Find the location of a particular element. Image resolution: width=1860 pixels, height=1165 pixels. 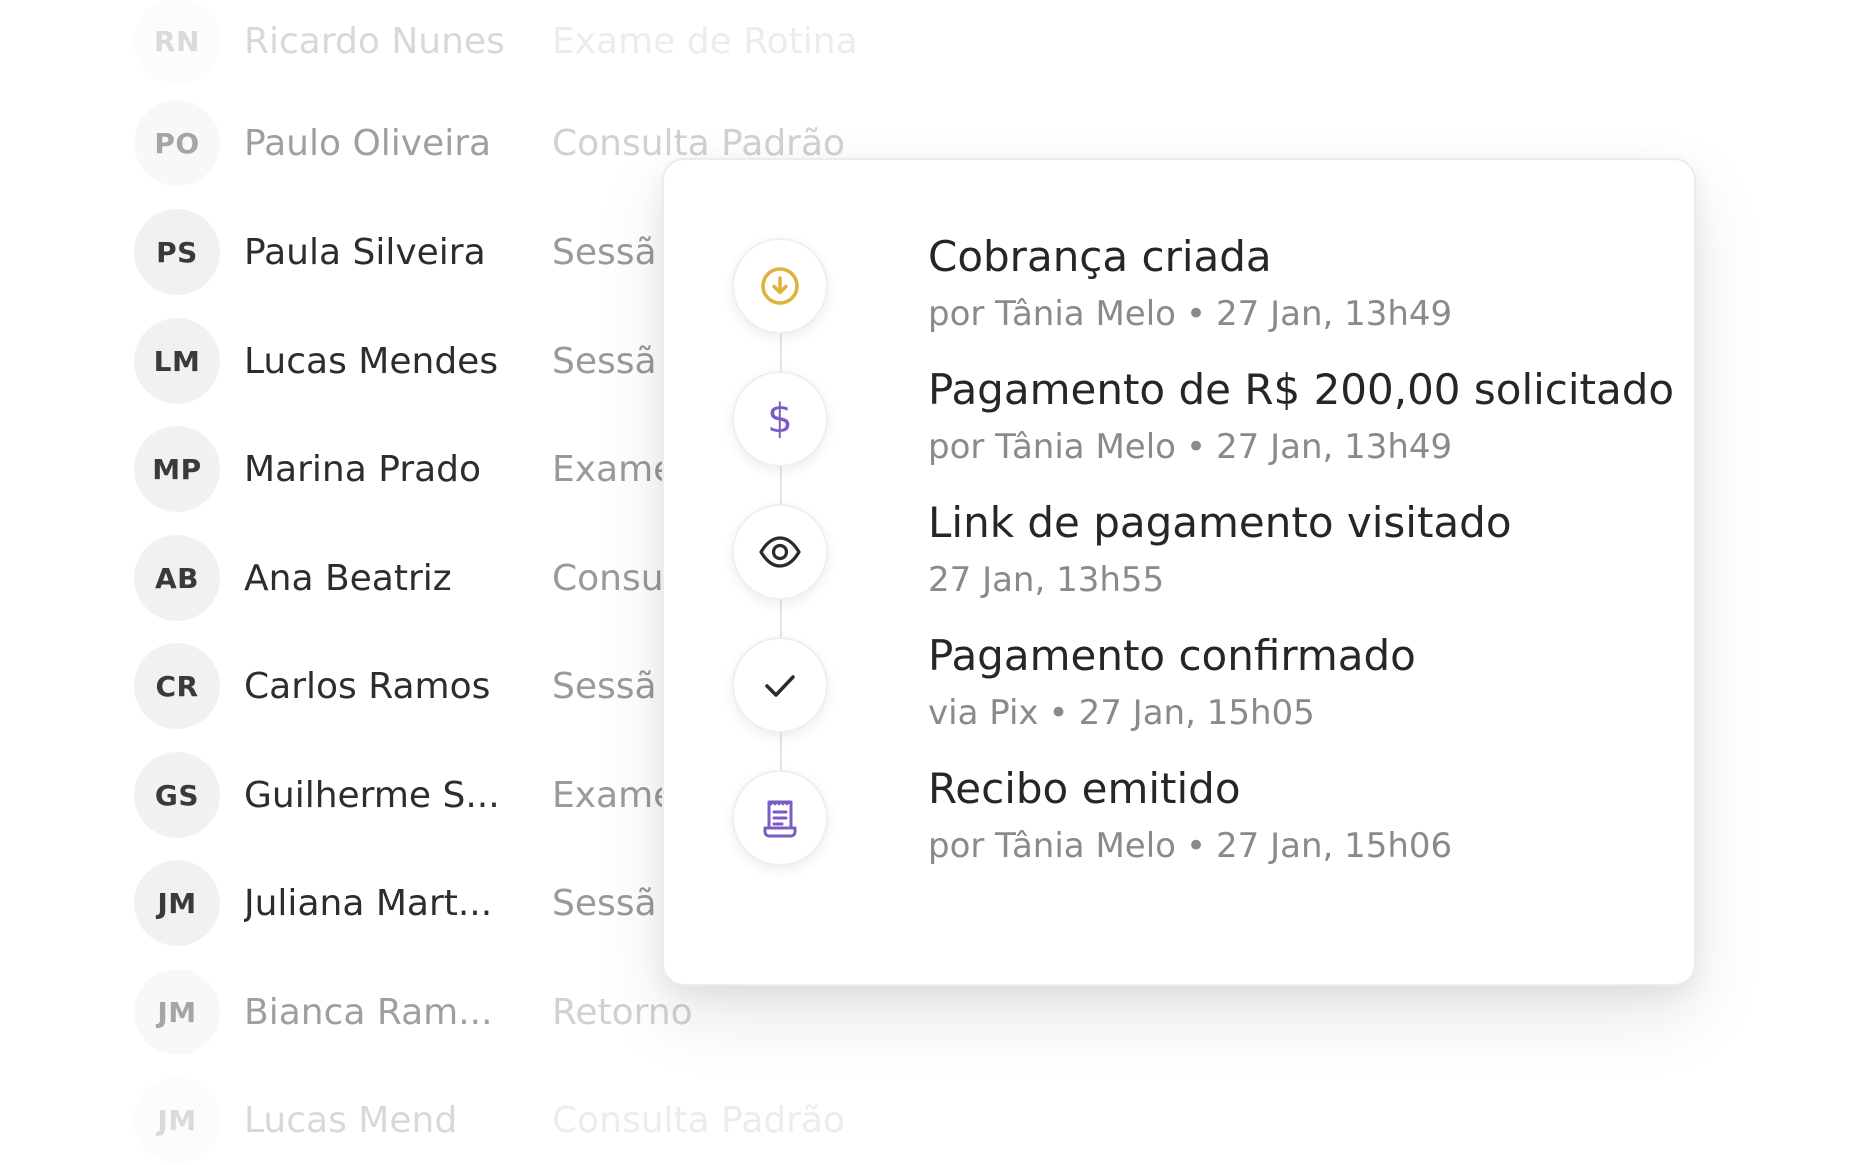

appointment-type: Consu is located at coordinates (608, 578).